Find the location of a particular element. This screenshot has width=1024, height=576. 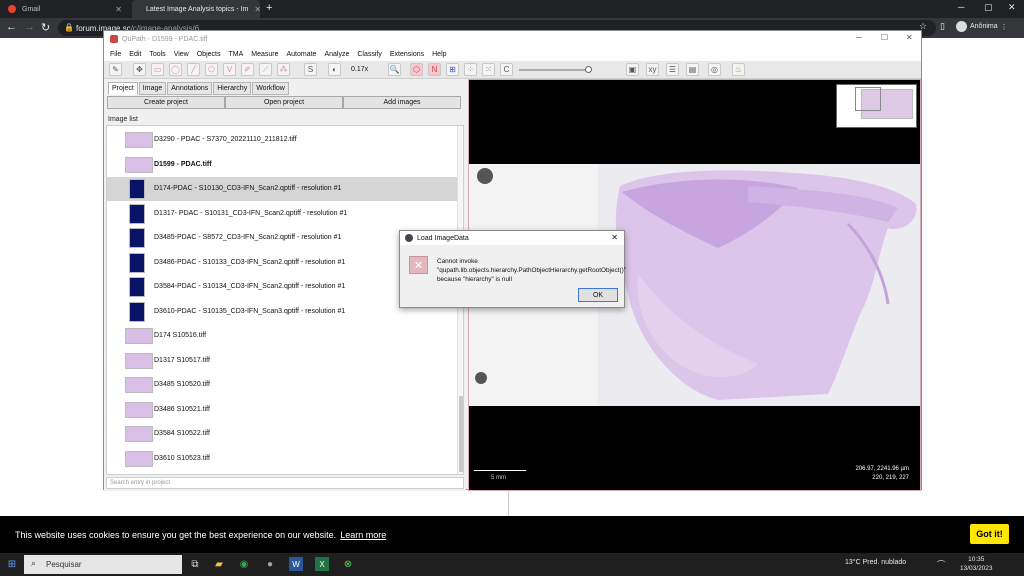

menu-dots-icon: ⋮ is located at coordinates (1004, 27).